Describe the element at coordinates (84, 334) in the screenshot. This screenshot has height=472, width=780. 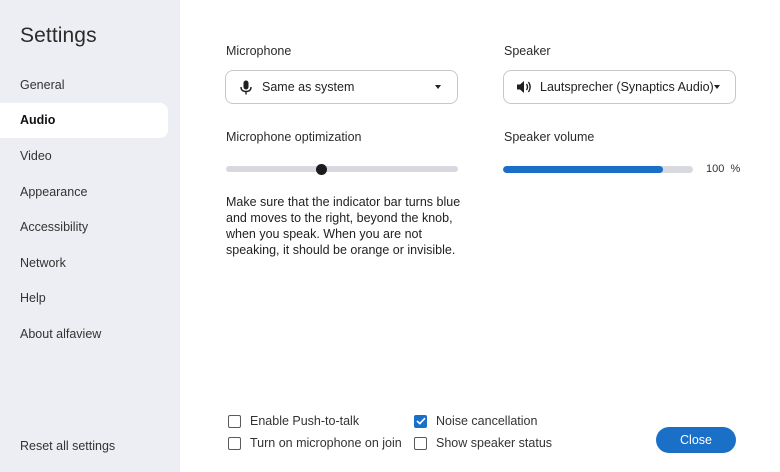
I see `sidebar-item-about: About alfaview` at that location.